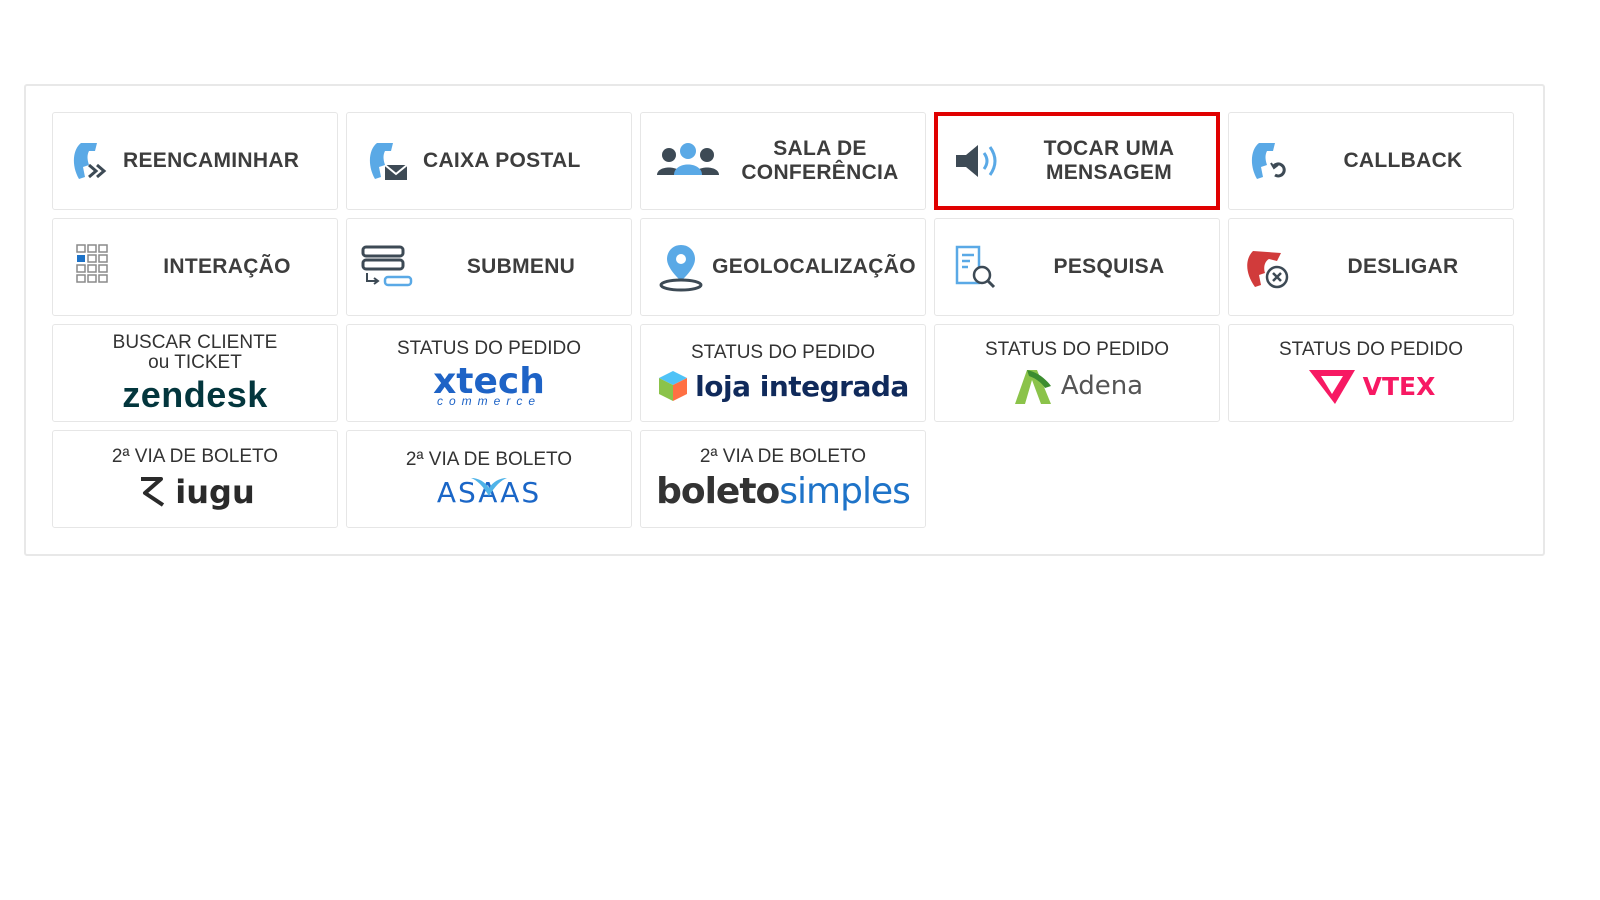 The image size is (1600, 900). I want to click on tile-vtex: STATUS DO PEDIDO VTEX, so click(1371, 373).